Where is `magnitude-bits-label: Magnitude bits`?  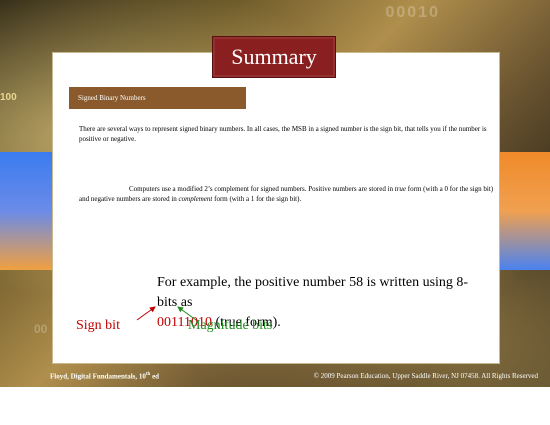
magnitude-bits-label: Magnitude bits is located at coordinates (230, 325).